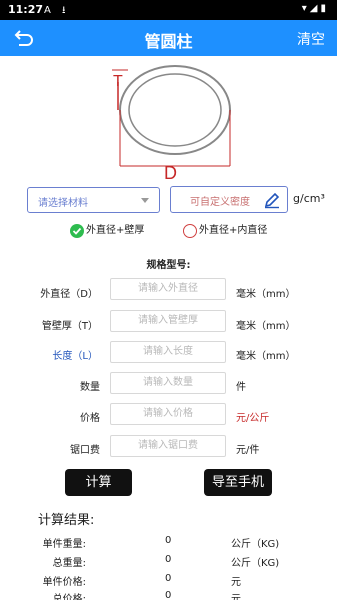 The image size is (337, 600). What do you see at coordinates (57, 10) in the screenshot?
I see `status-notification-icons: A ⭳` at bounding box center [57, 10].